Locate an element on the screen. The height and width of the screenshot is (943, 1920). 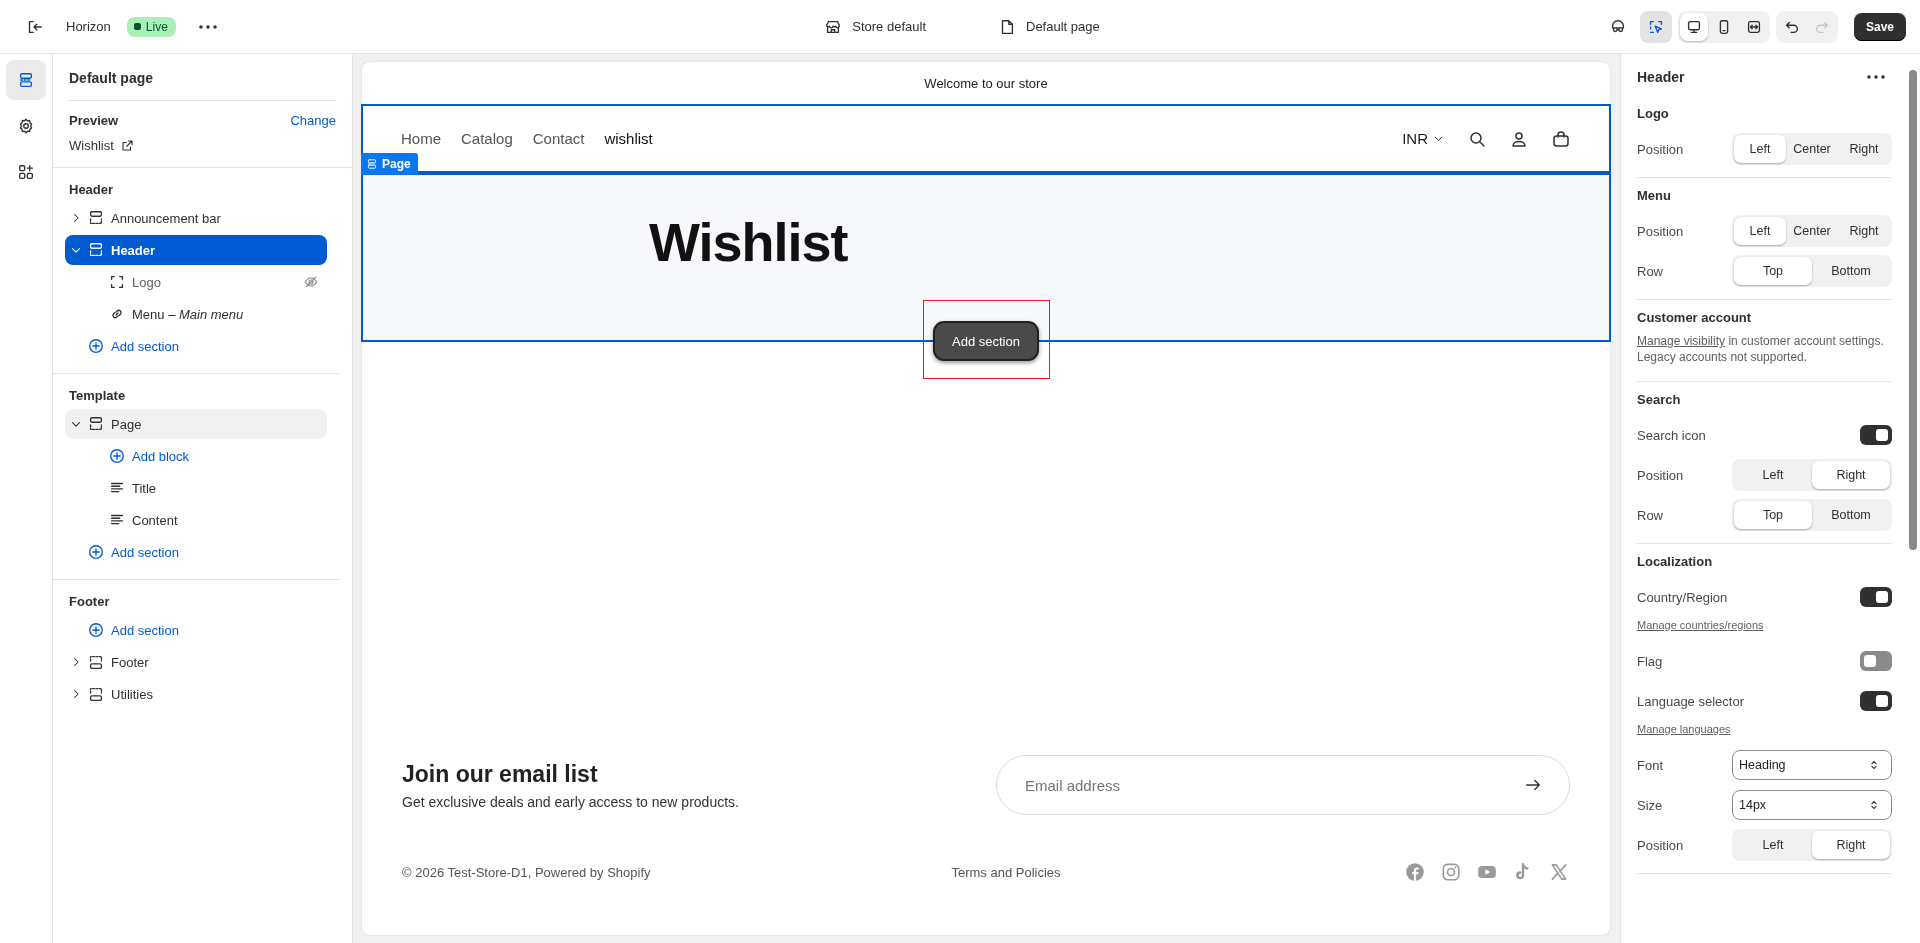
preview-page: Wishlist is located at coordinates (91, 145).